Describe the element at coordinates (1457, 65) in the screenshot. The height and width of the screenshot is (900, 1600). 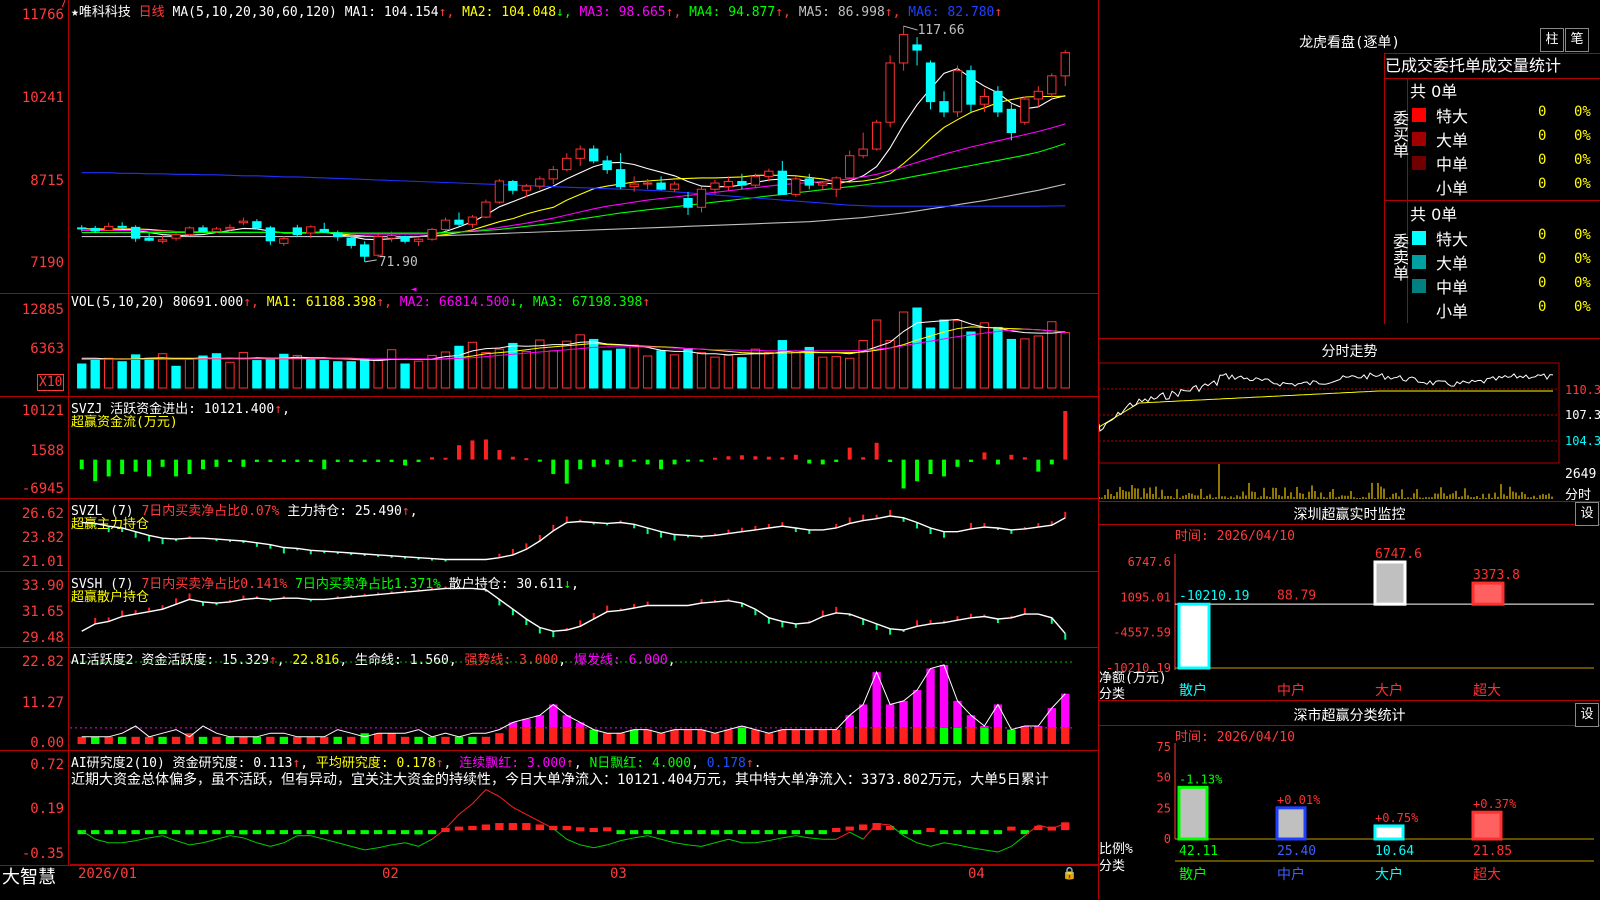
I see `tab-orders: 委托单` at that location.